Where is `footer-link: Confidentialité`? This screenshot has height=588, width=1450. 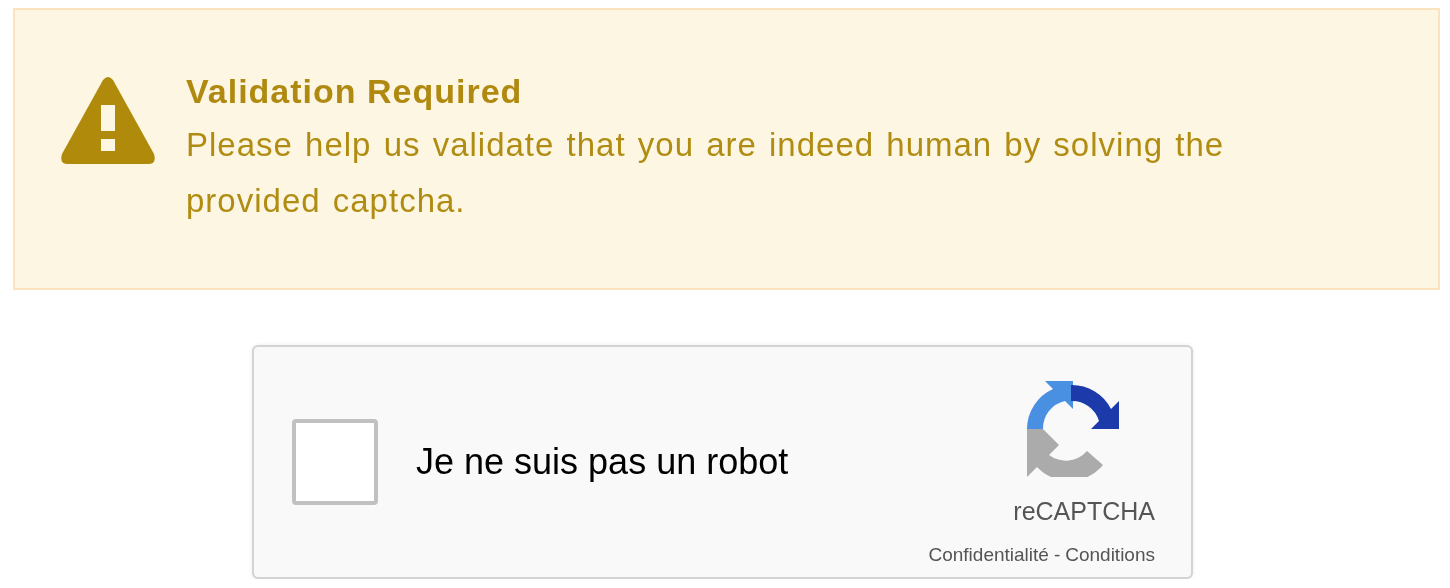 footer-link: Confidentialité is located at coordinates (988, 555).